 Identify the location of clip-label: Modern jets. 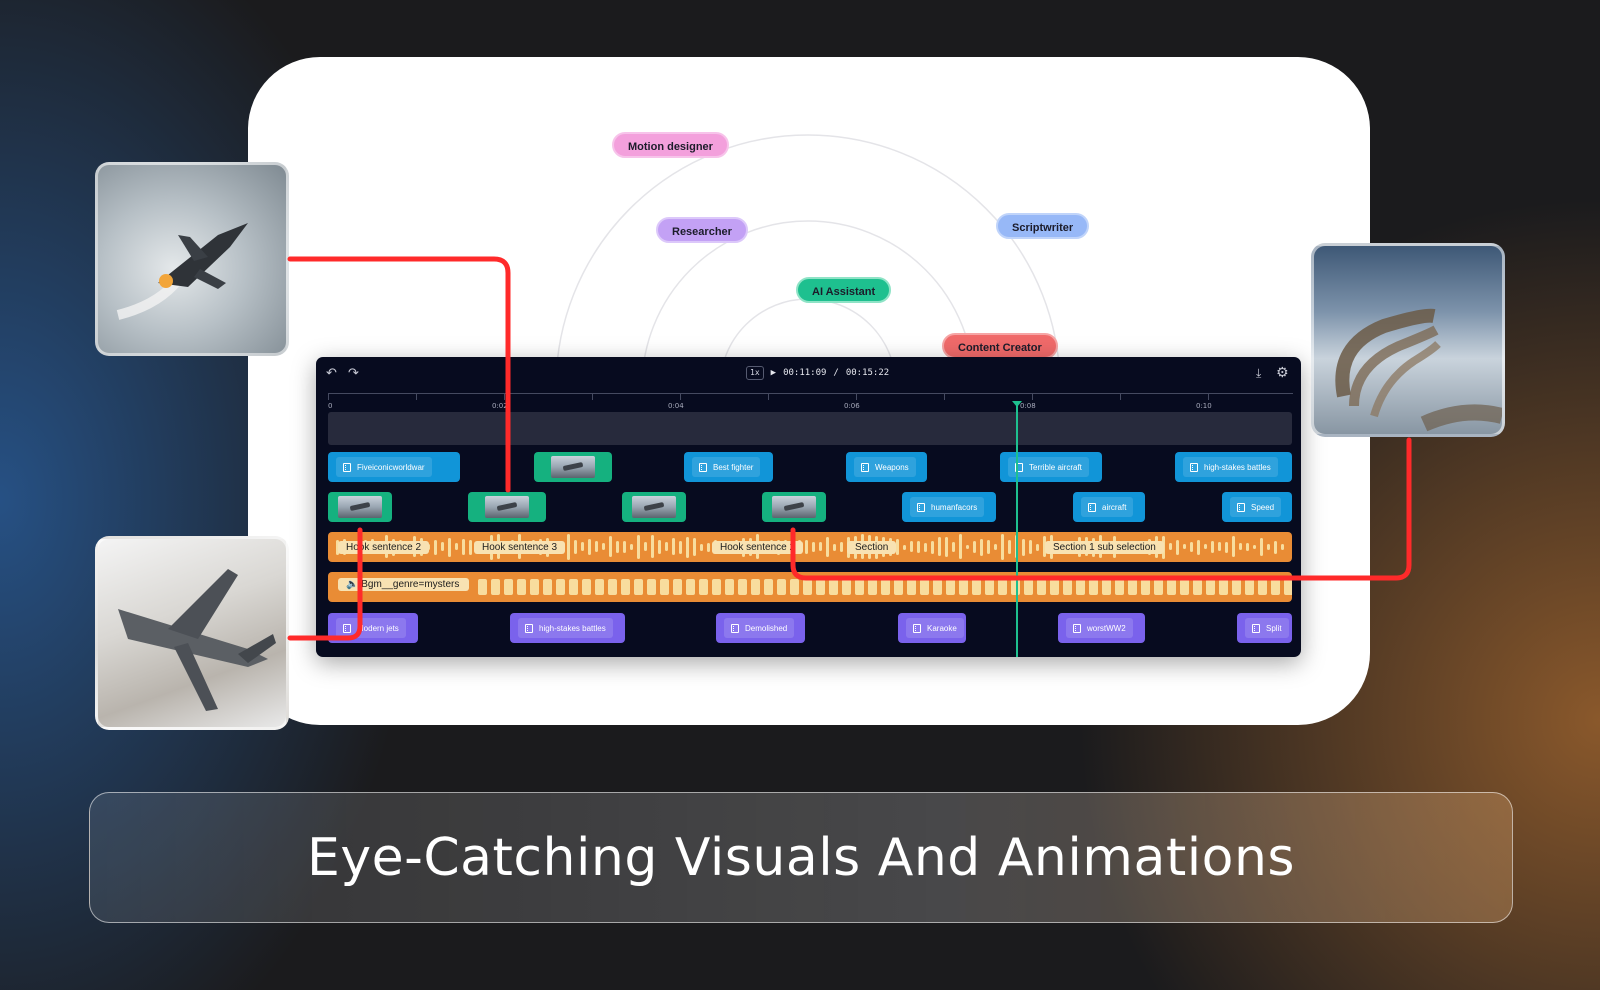
(378, 628).